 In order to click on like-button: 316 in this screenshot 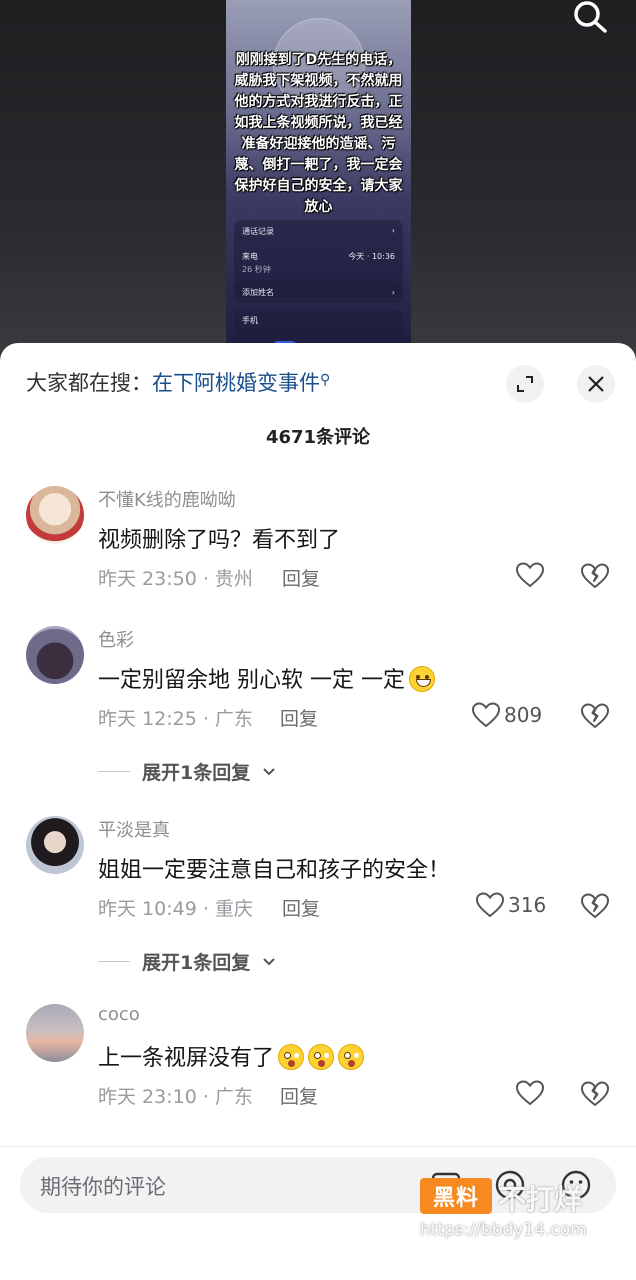, I will do `click(511, 905)`.